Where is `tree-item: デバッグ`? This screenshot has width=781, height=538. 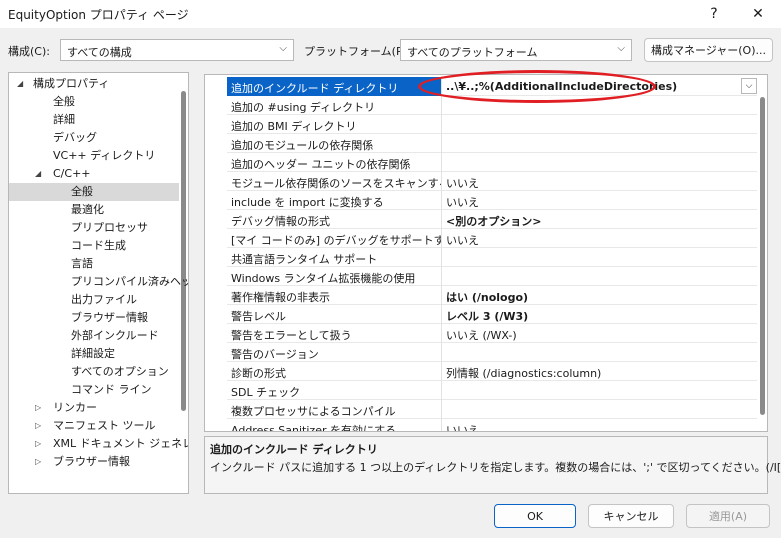
tree-item: デバッグ is located at coordinates (94, 138).